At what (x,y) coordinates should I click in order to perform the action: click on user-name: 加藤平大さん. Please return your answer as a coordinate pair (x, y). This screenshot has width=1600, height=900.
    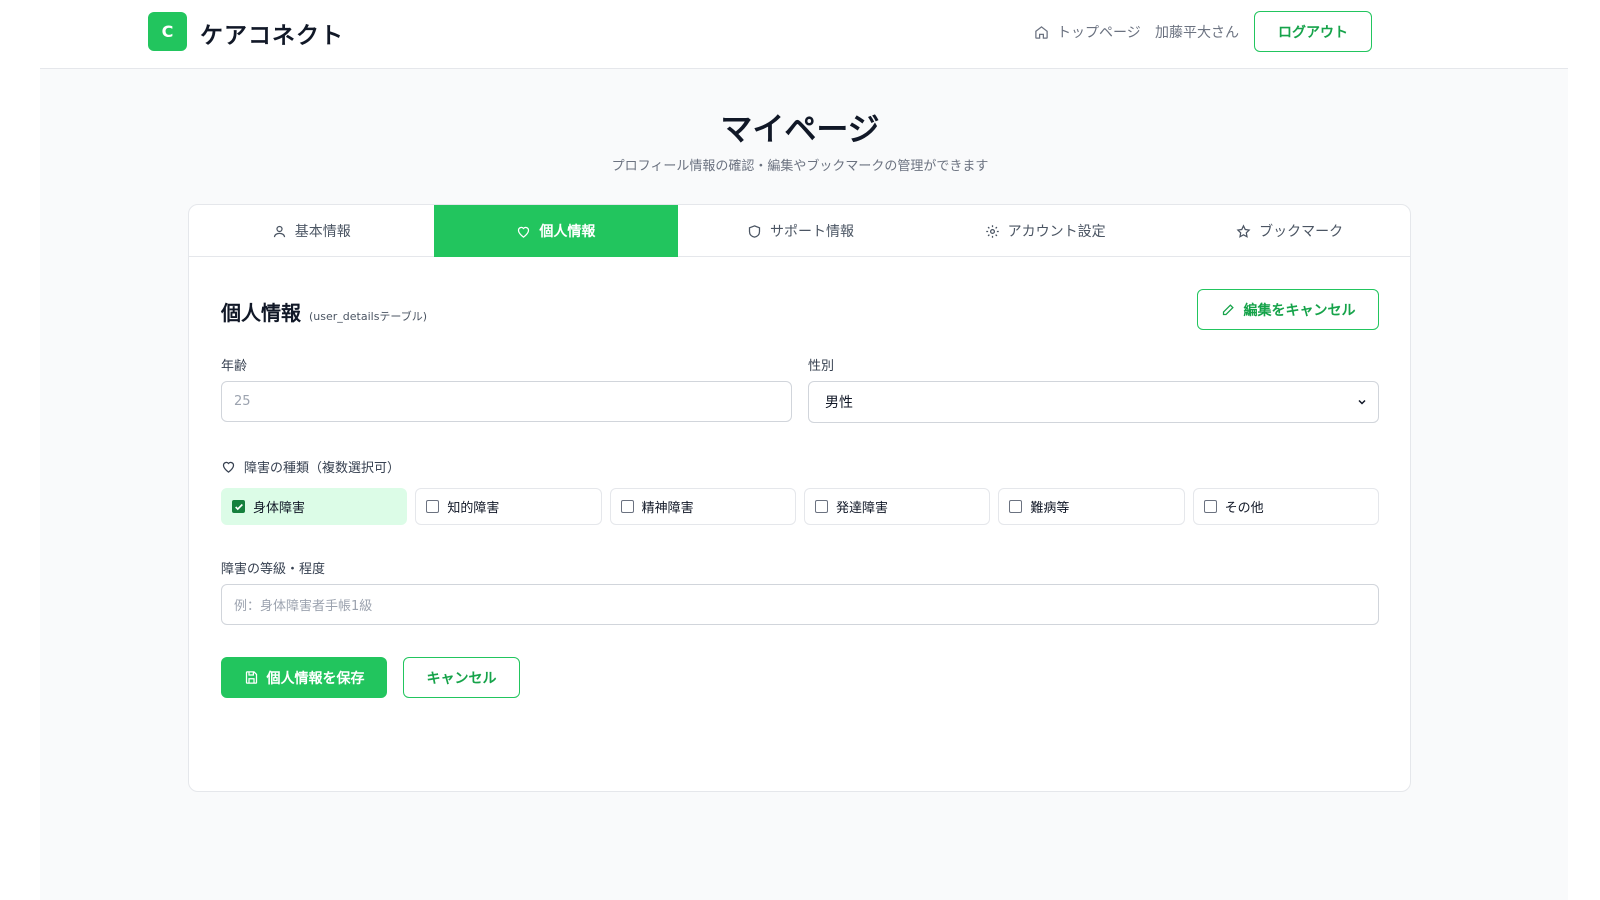
    Looking at the image, I should click on (1197, 33).